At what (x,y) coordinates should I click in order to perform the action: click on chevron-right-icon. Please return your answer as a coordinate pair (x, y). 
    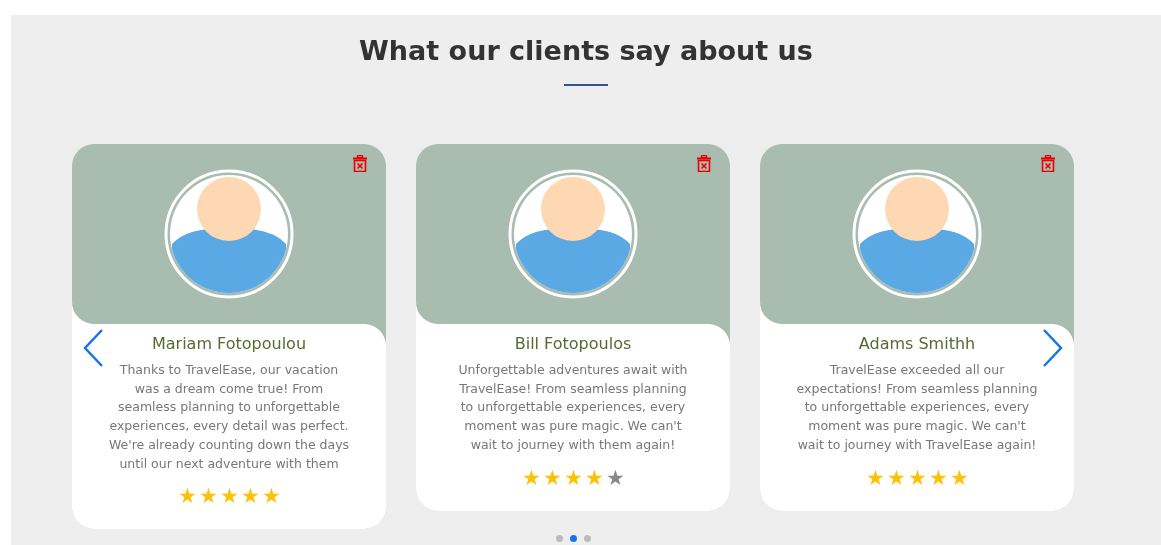
    Looking at the image, I should click on (1053, 348).